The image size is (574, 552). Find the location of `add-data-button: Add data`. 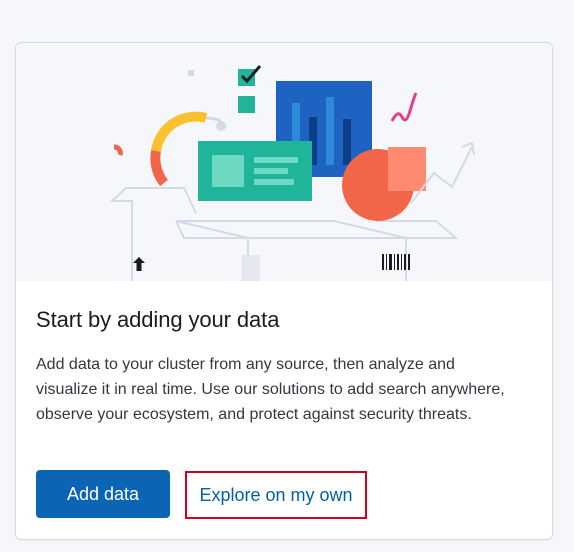

add-data-button: Add data is located at coordinates (103, 494).